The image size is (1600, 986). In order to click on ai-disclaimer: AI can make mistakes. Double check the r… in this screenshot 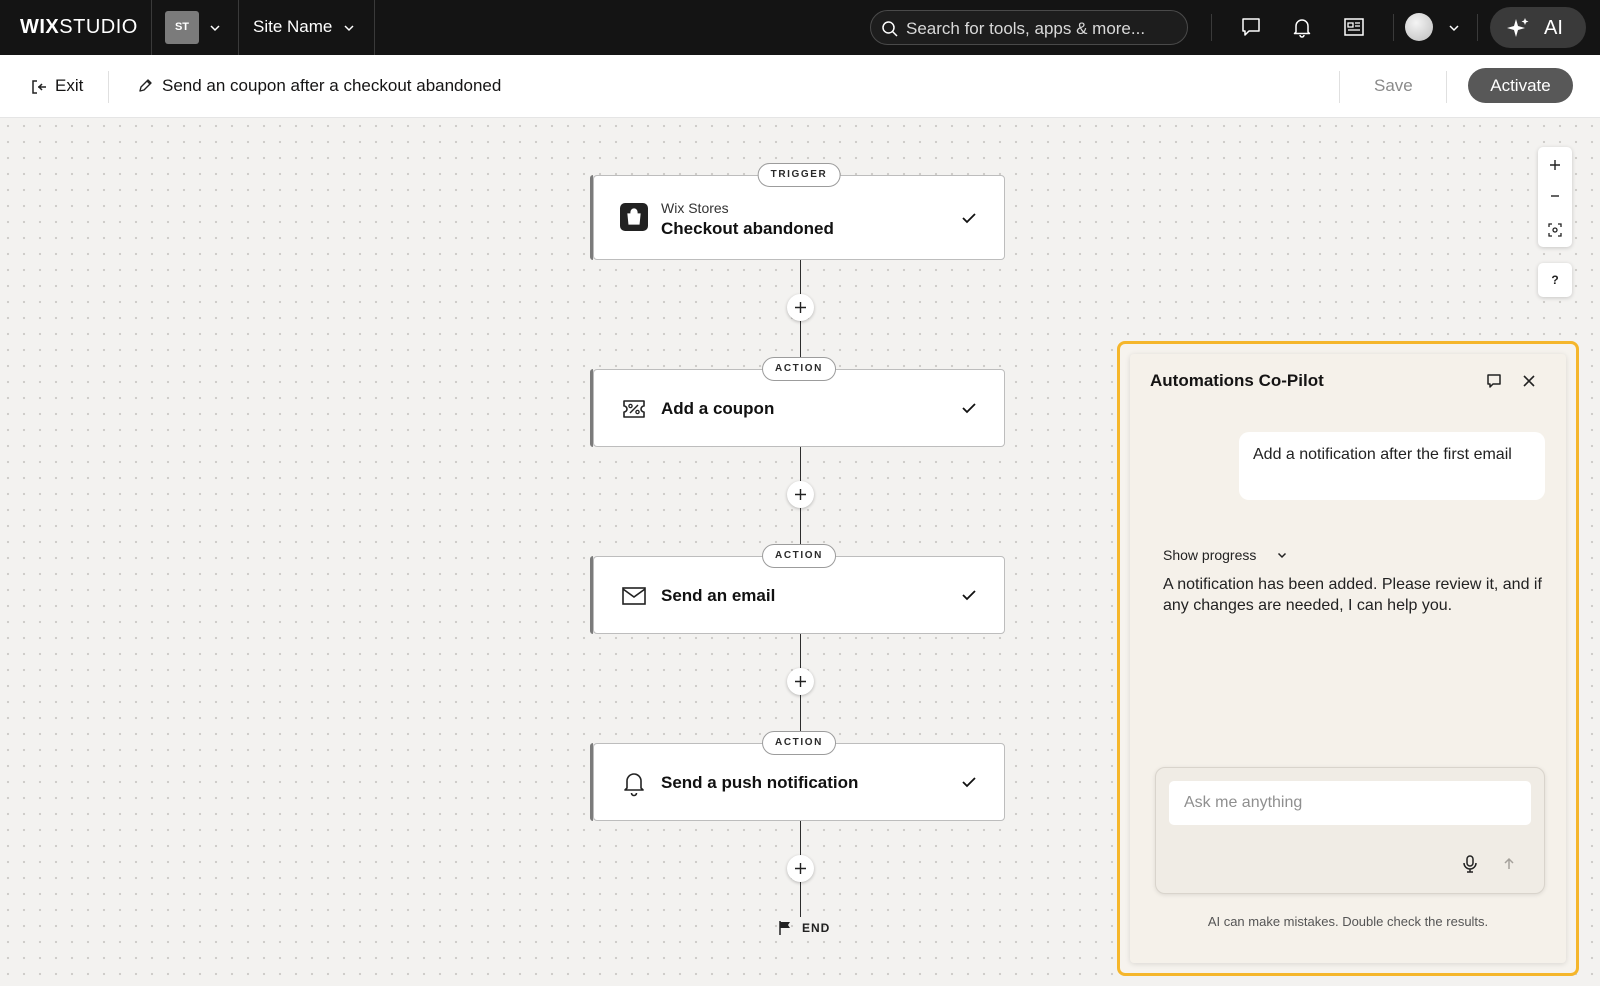, I will do `click(1348, 921)`.